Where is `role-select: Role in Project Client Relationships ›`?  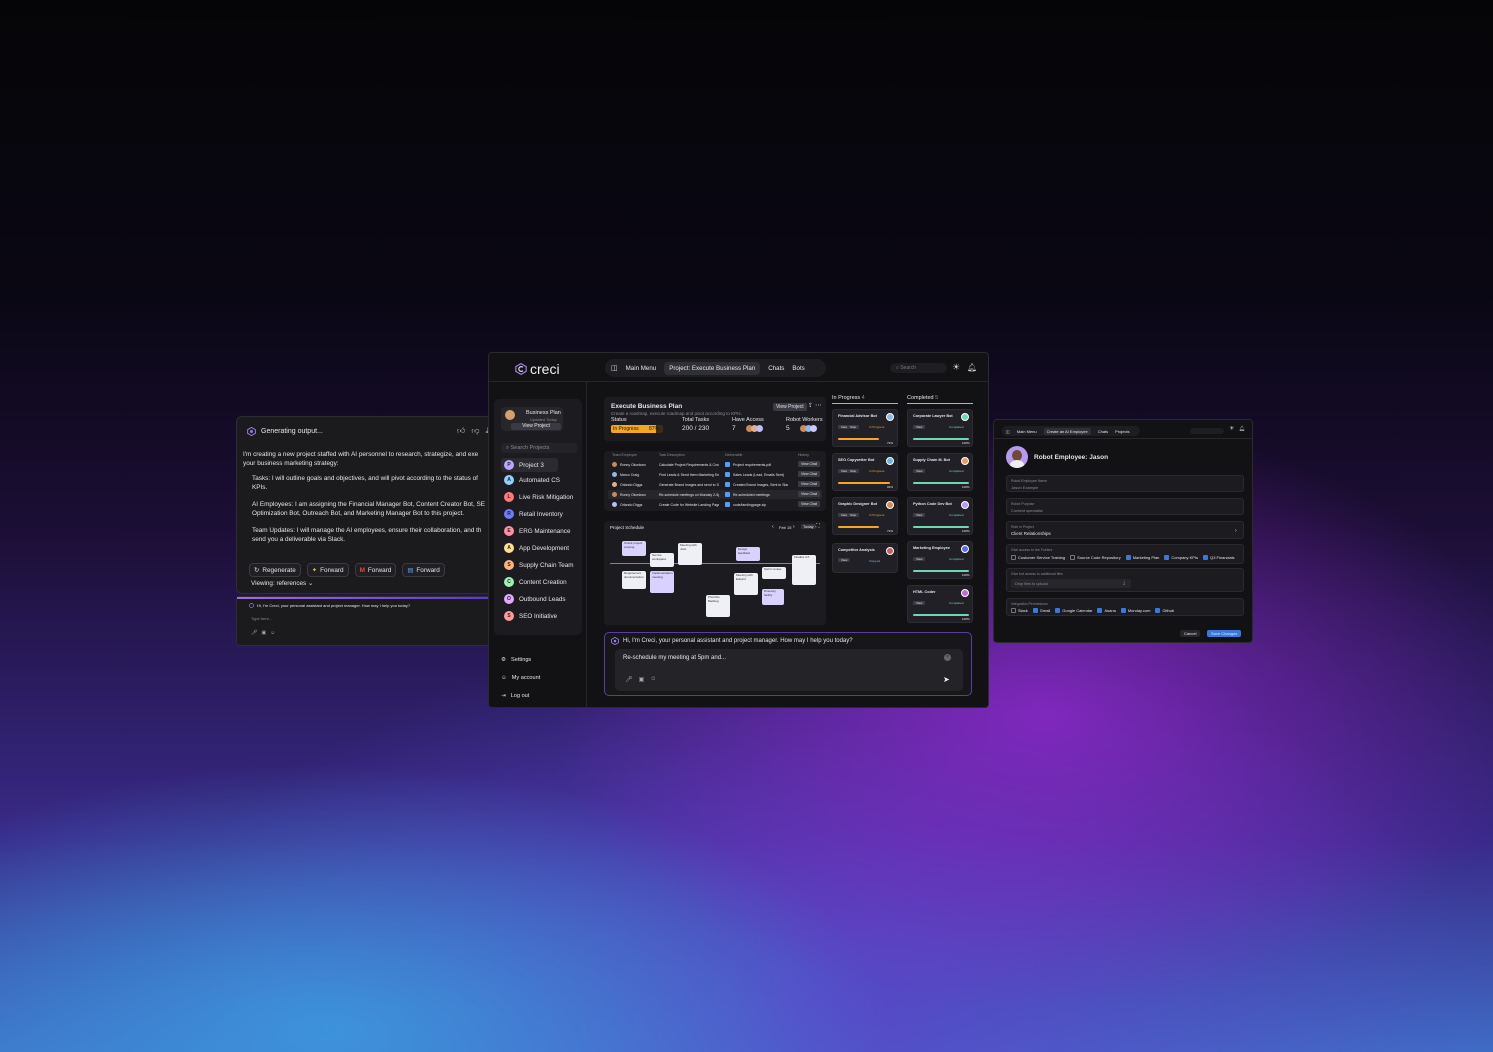
role-select: Role in Project Client Relationships › is located at coordinates (1125, 530).